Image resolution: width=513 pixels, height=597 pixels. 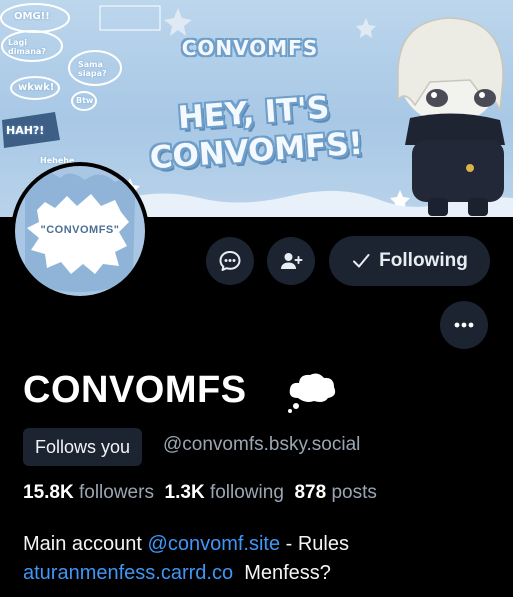 I want to click on followers-stat: 15.8K followers, so click(x=88, y=492).